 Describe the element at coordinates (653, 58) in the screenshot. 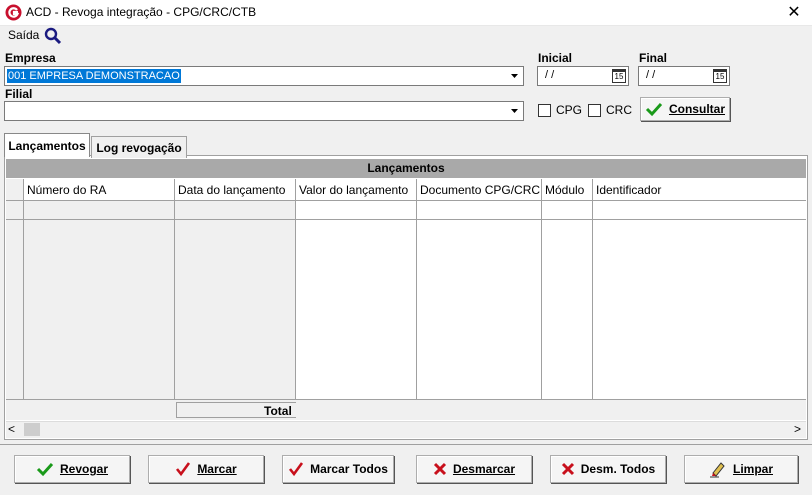

I see `final-label: Final` at that location.